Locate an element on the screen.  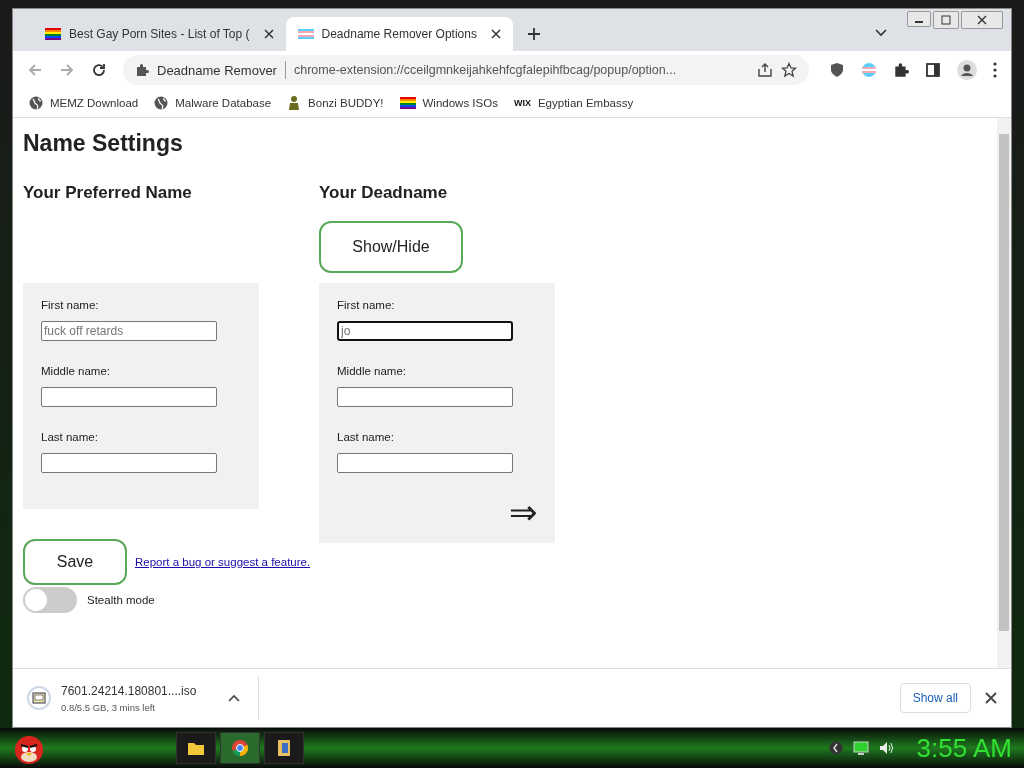
show-hide-button: Show/Hide is located at coordinates (391, 247).